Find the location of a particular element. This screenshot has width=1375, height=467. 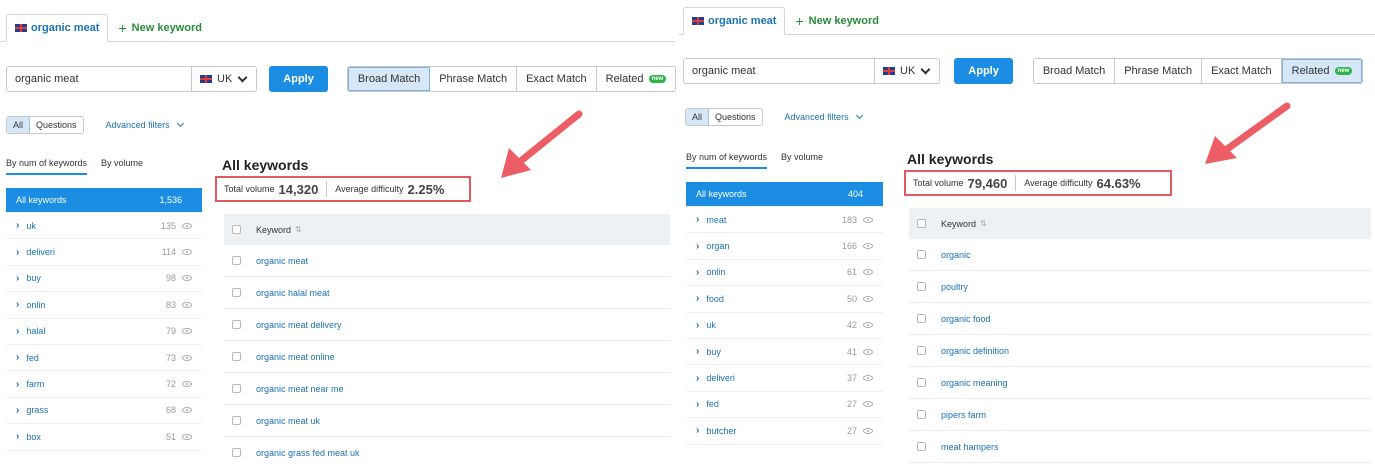

keyword-link: organic meat near me is located at coordinates (300, 389).